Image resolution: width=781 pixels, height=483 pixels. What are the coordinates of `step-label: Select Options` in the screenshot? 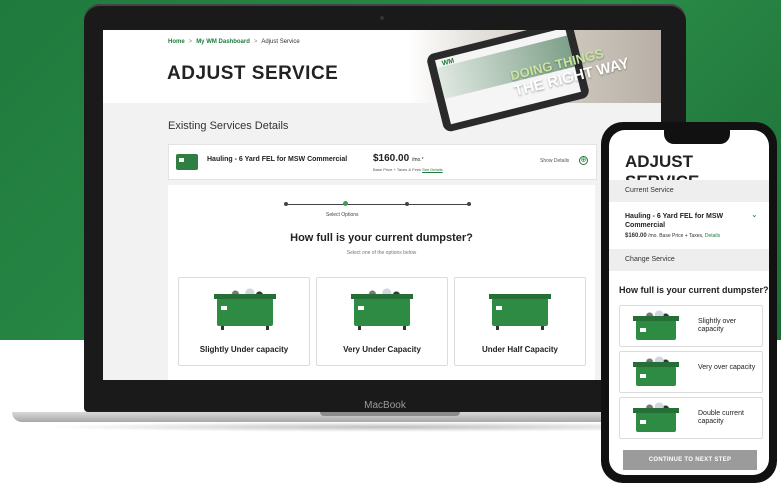 It's located at (342, 215).